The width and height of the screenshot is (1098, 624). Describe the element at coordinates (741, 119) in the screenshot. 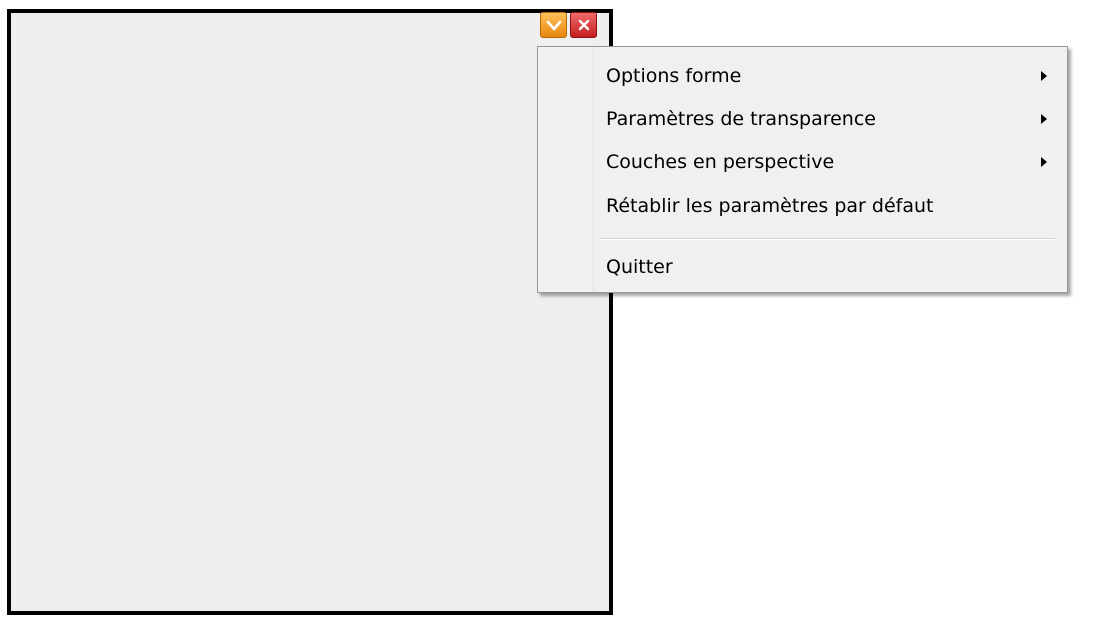

I see `menu-item-label: Paramètres de transparence` at that location.